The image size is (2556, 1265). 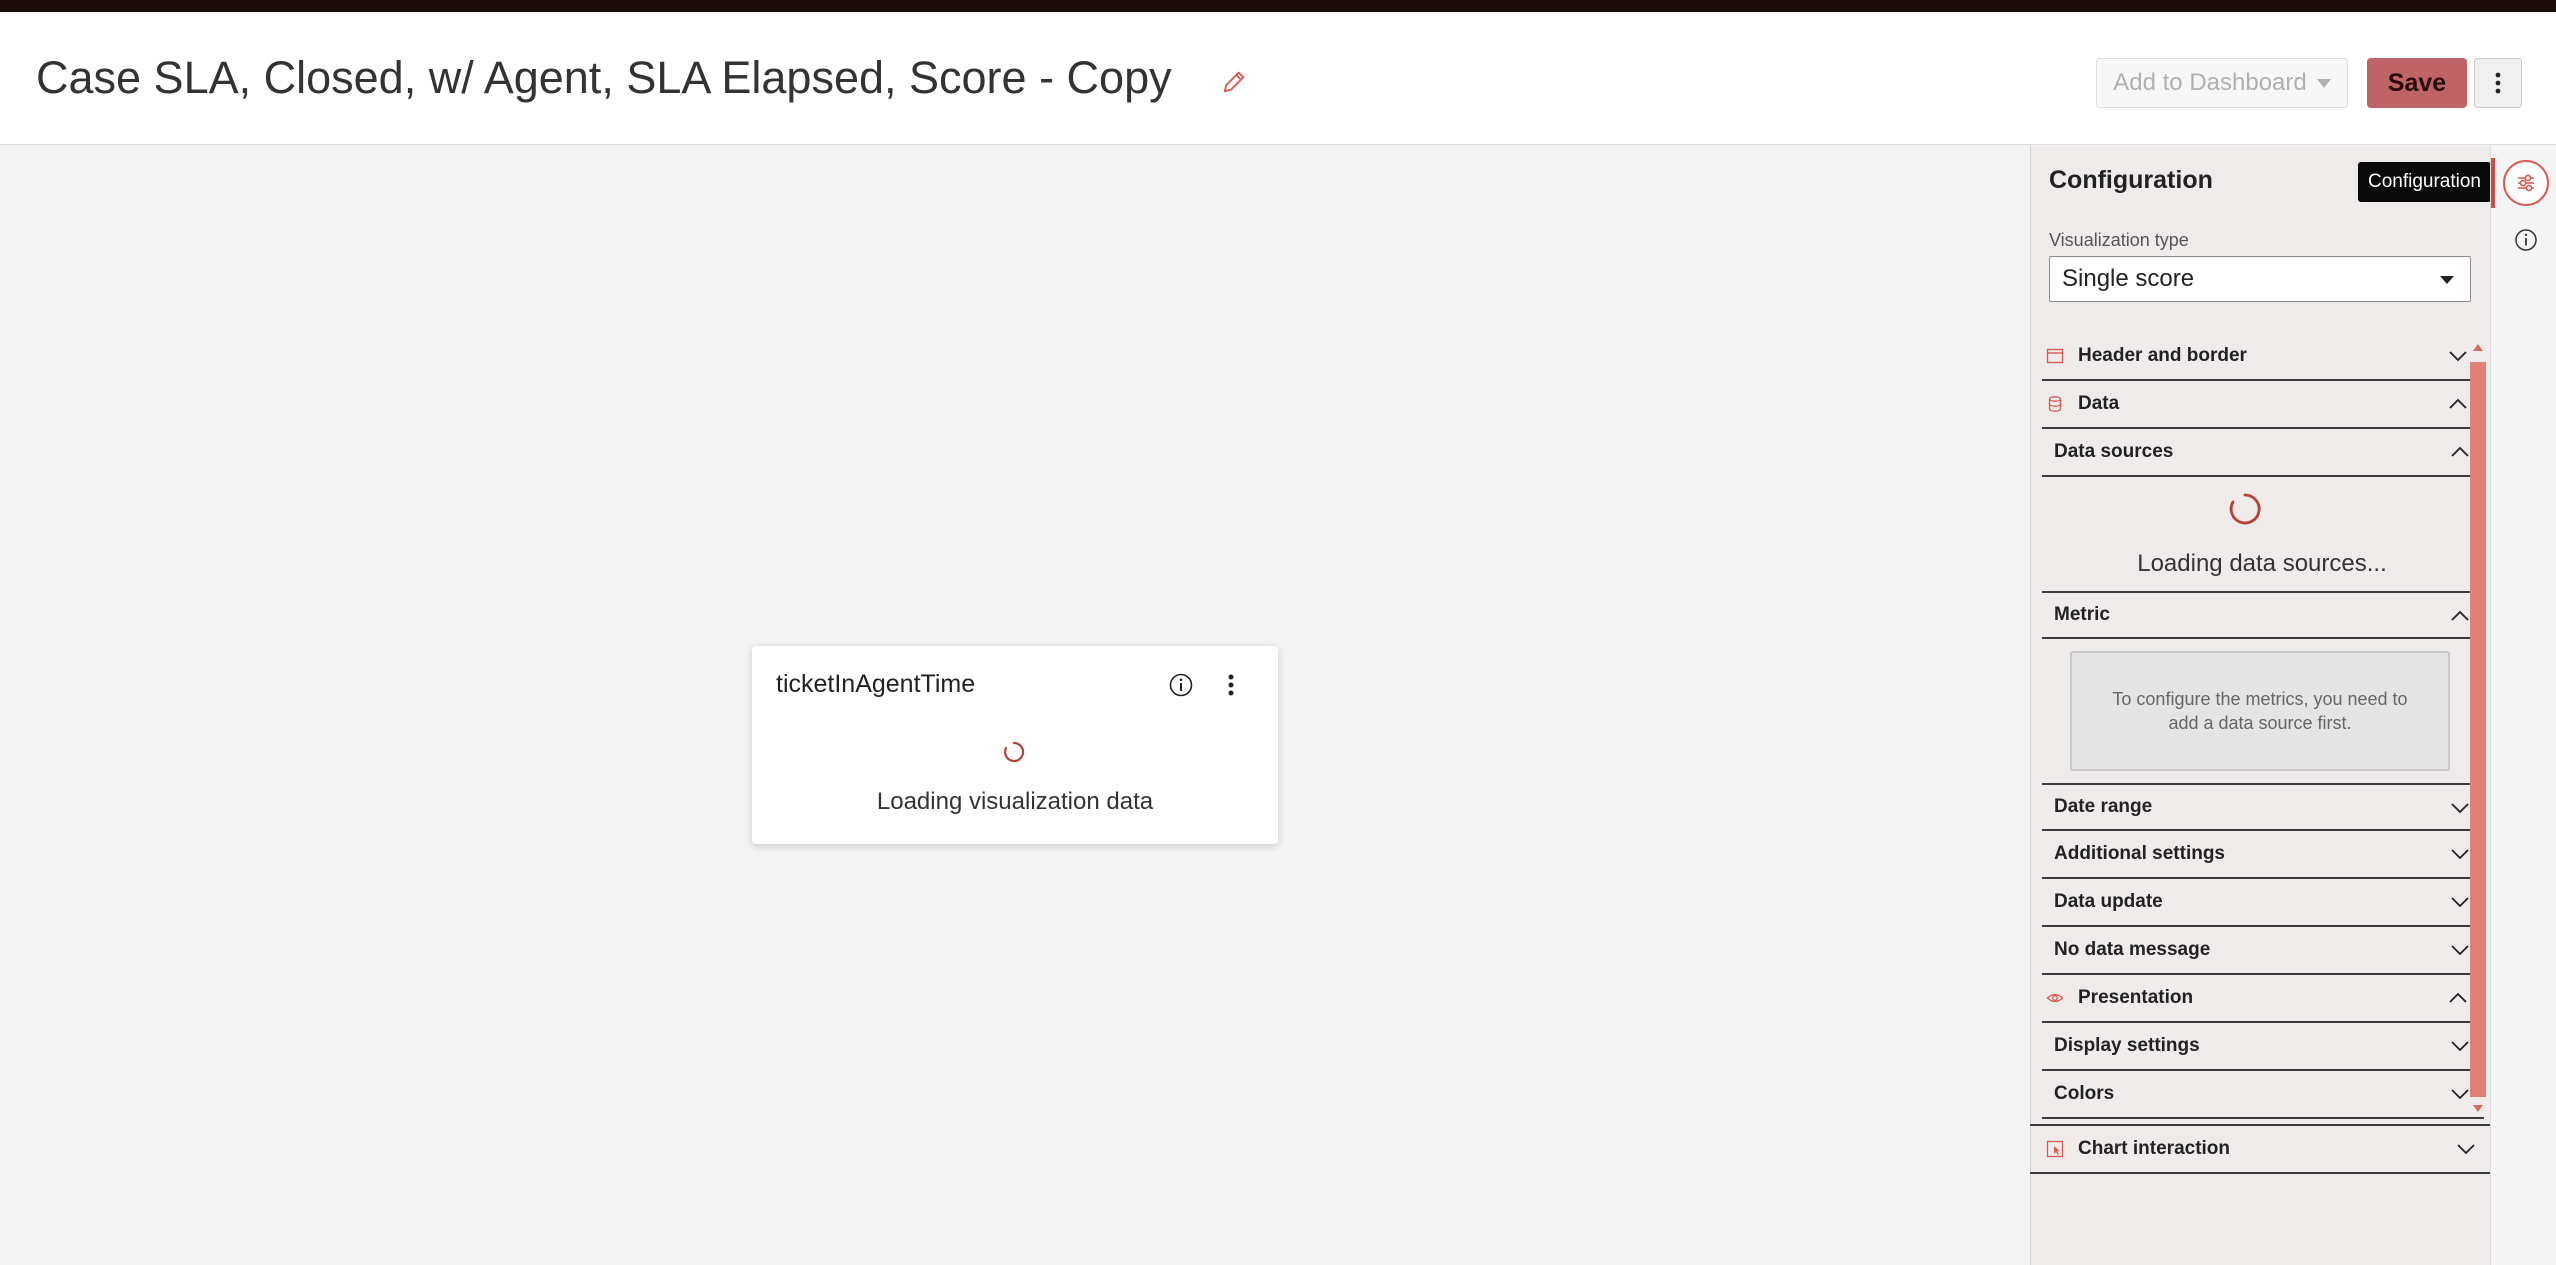 What do you see at coordinates (2263, 951) in the screenshot?
I see `section-no-data-message: No data message` at bounding box center [2263, 951].